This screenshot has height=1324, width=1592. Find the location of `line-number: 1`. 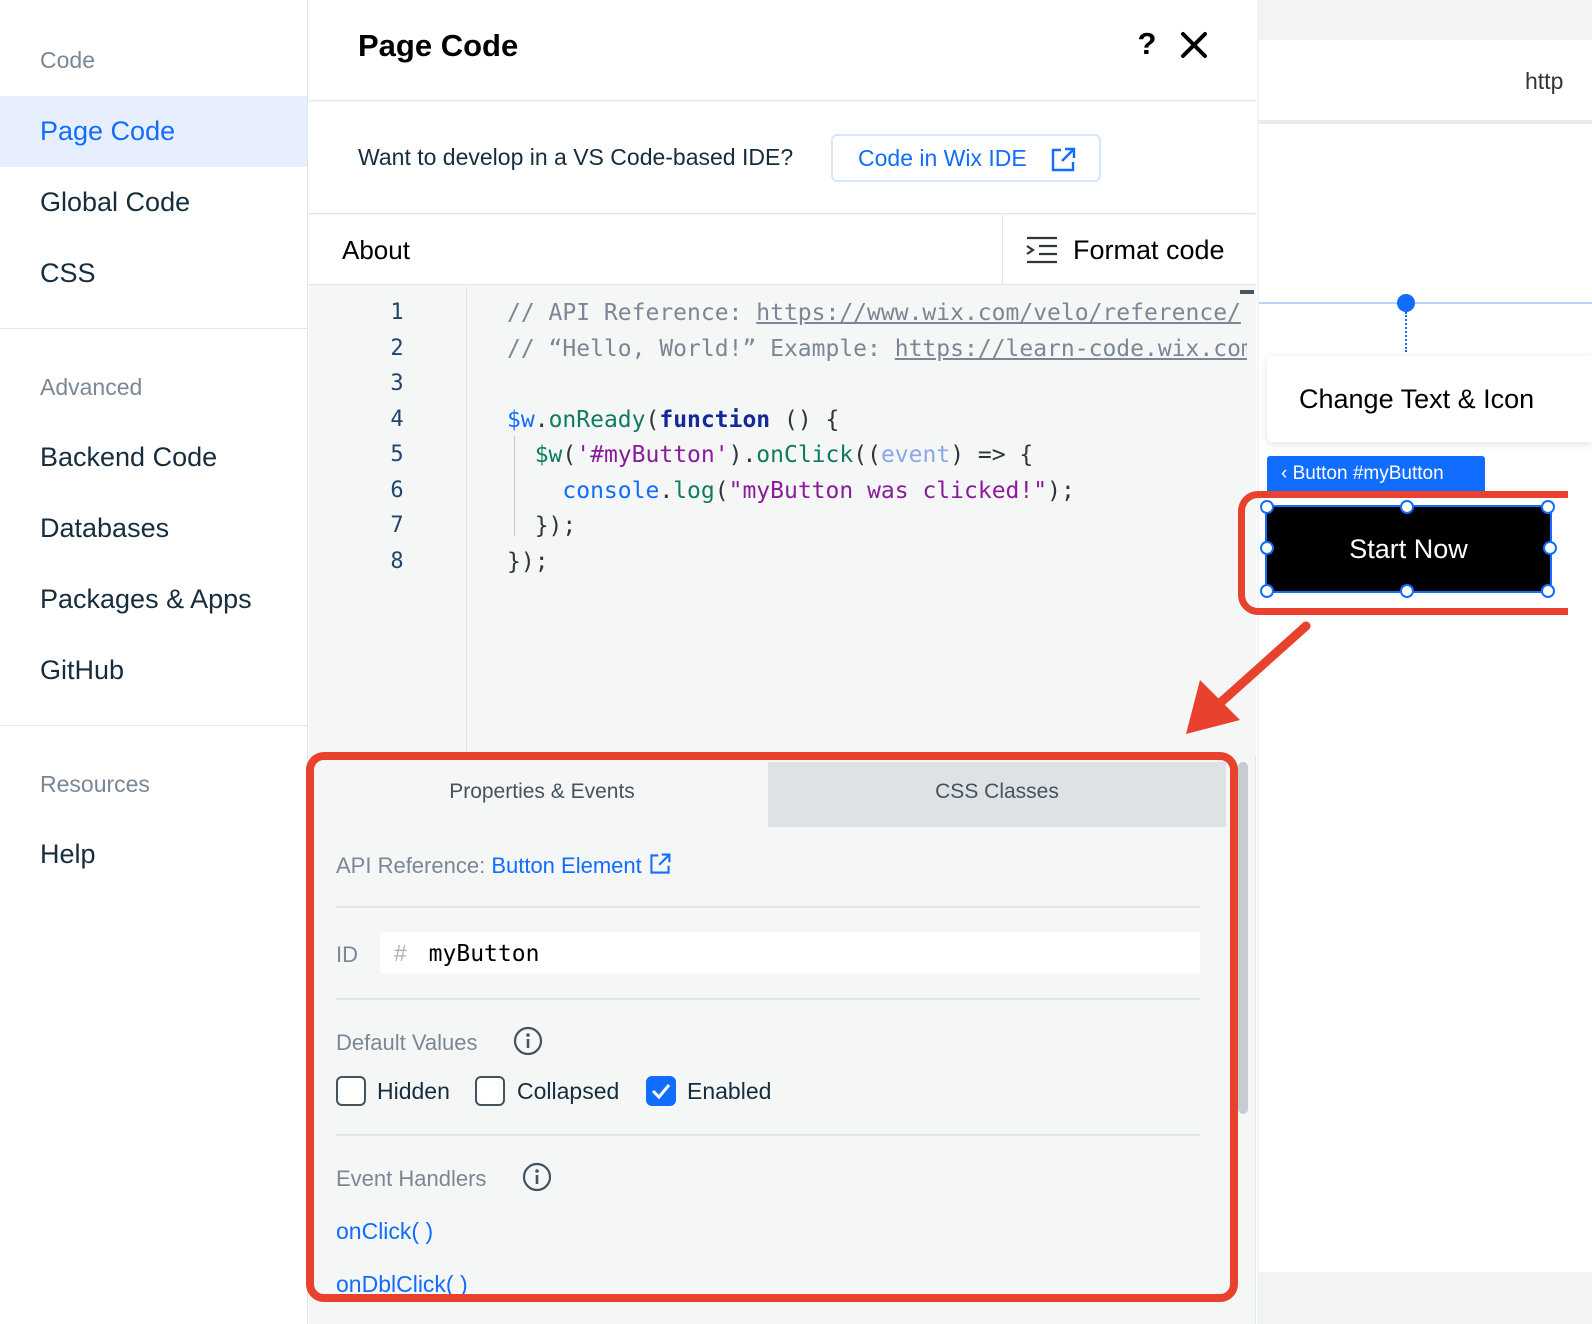

line-number: 1 is located at coordinates (397, 312).